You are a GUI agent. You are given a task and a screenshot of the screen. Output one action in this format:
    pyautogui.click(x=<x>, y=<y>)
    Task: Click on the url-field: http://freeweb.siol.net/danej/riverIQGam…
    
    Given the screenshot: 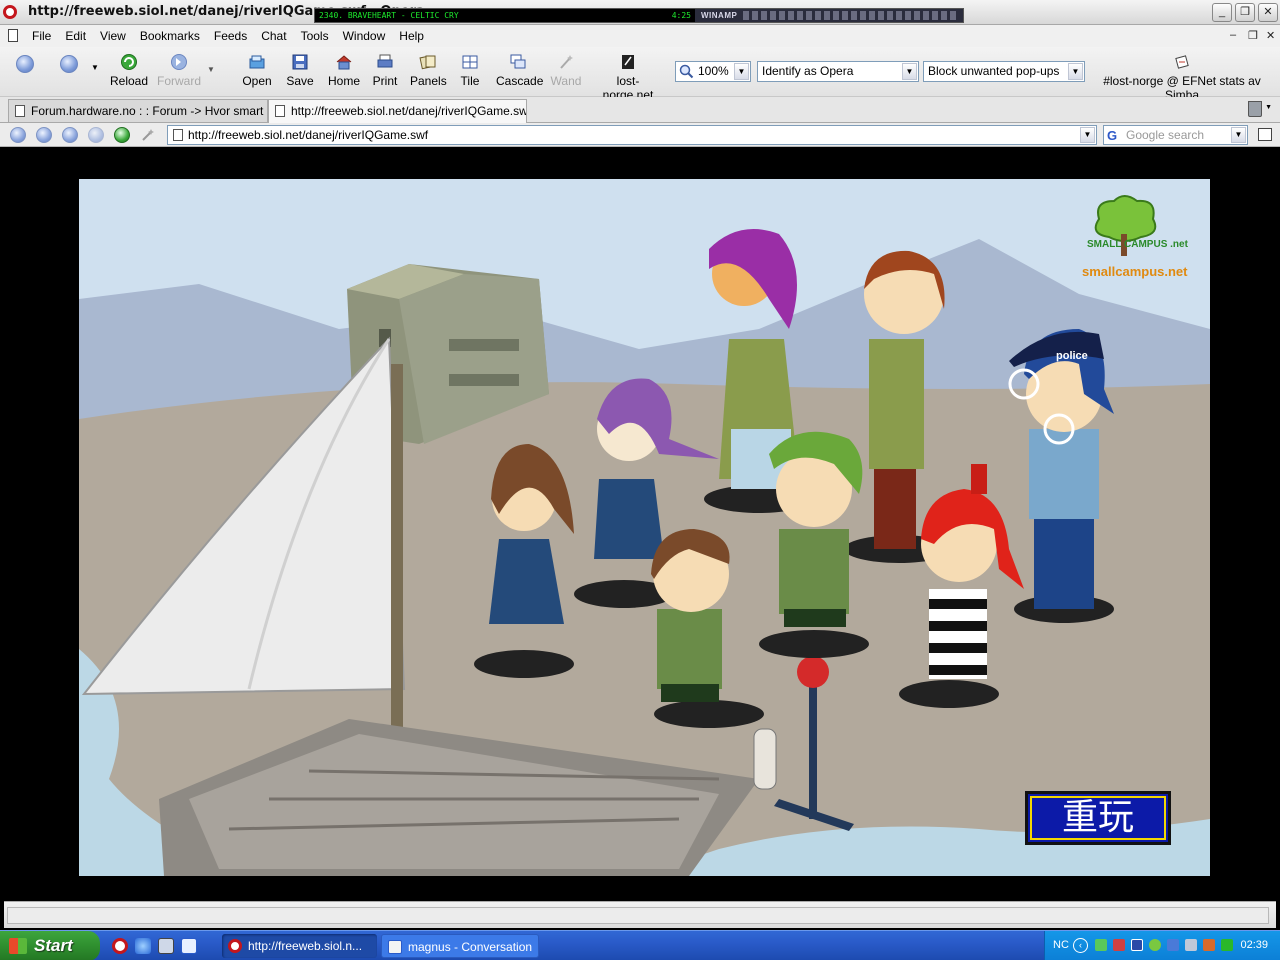 What is the action you would take?
    pyautogui.click(x=632, y=135)
    